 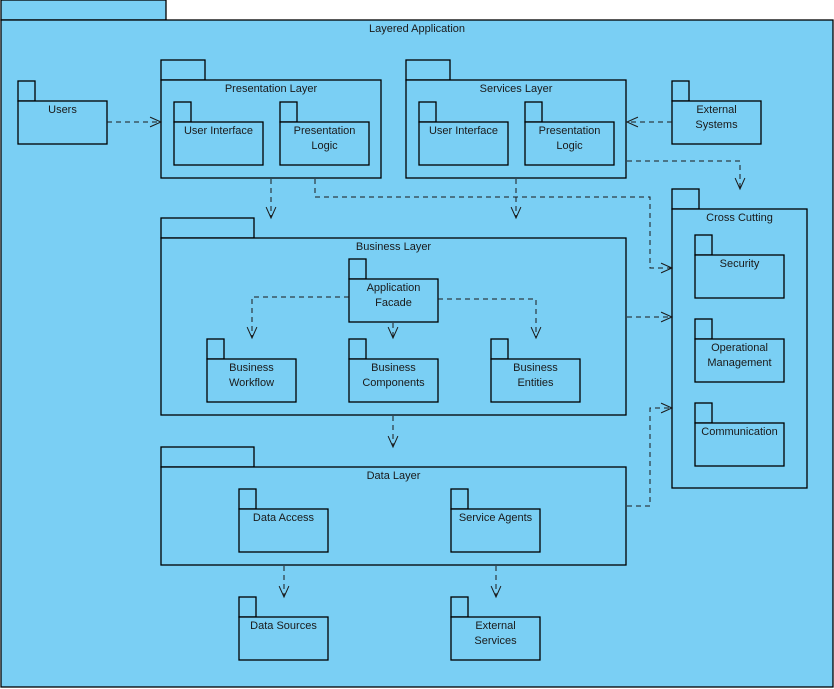 I want to click on package-label: Management, so click(x=739, y=363).